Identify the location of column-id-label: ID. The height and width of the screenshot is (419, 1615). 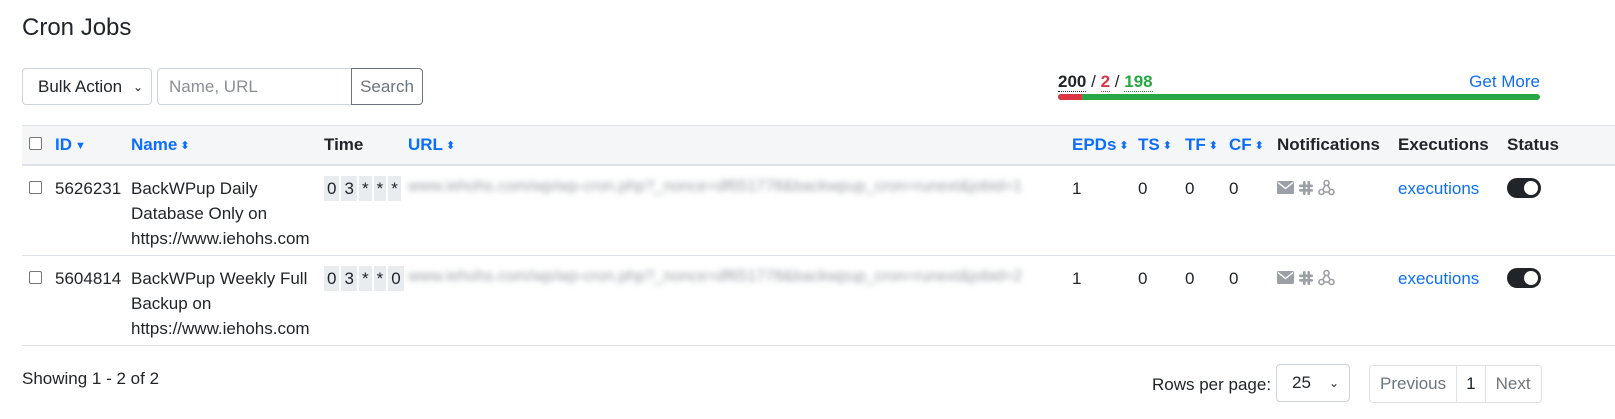
(63, 144).